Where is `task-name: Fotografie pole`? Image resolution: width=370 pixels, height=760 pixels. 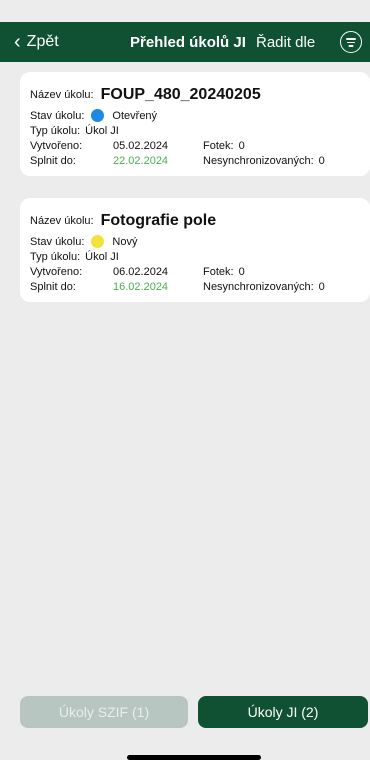
task-name: Fotografie pole is located at coordinates (158, 220).